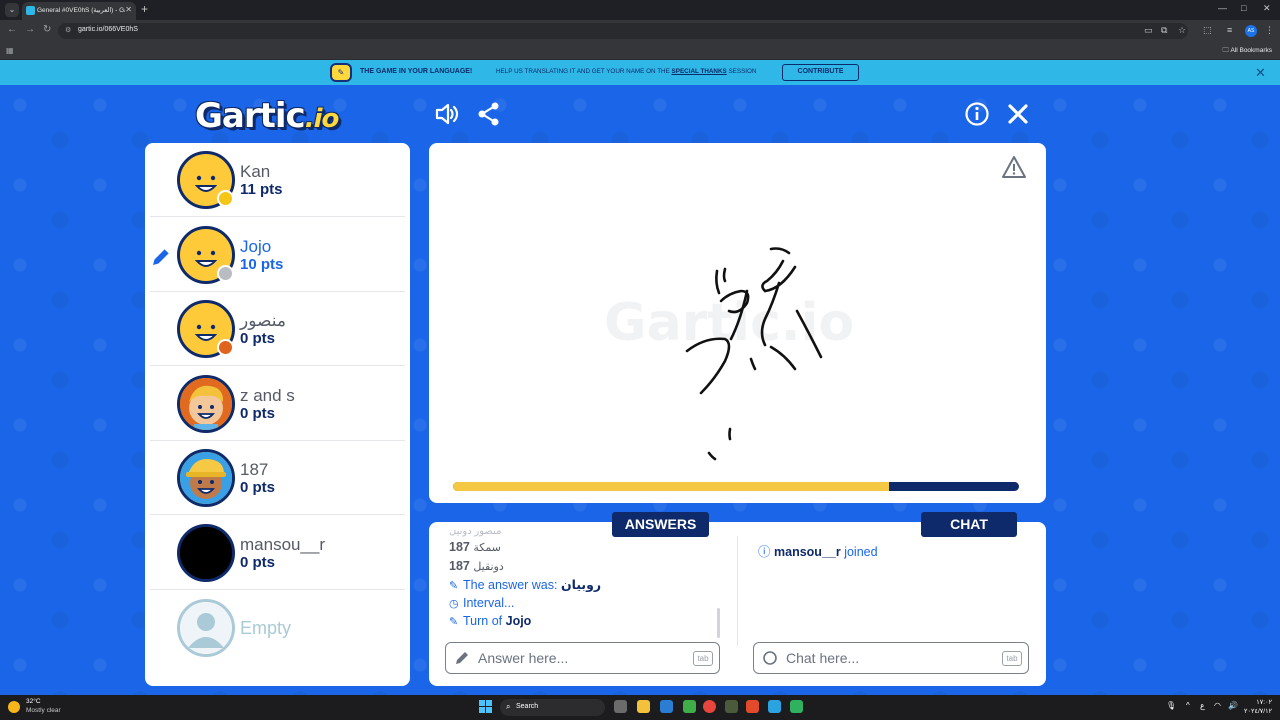 Image resolution: width=1280 pixels, height=720 pixels. I want to click on extensions-icon: ⬚, so click(1207, 30).